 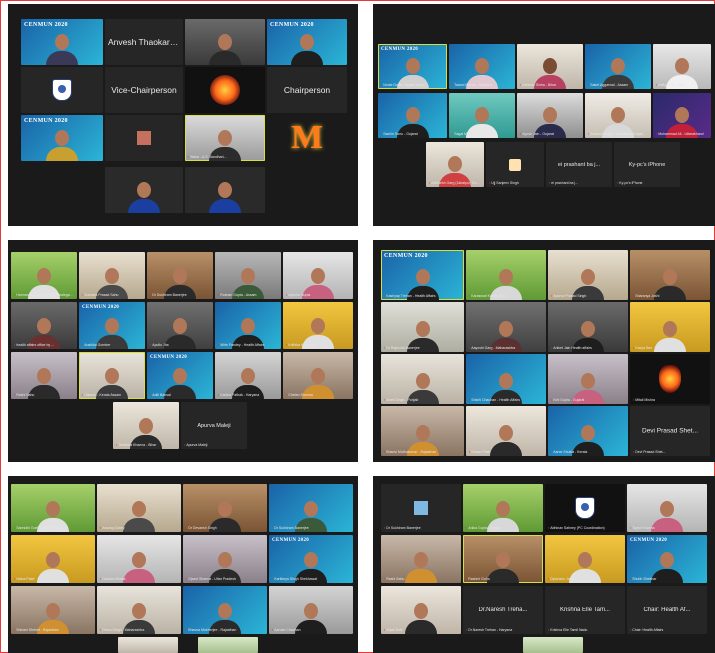 I want to click on video-tile: Mihir Pandey - Health Affairs, so click(x=248, y=325).